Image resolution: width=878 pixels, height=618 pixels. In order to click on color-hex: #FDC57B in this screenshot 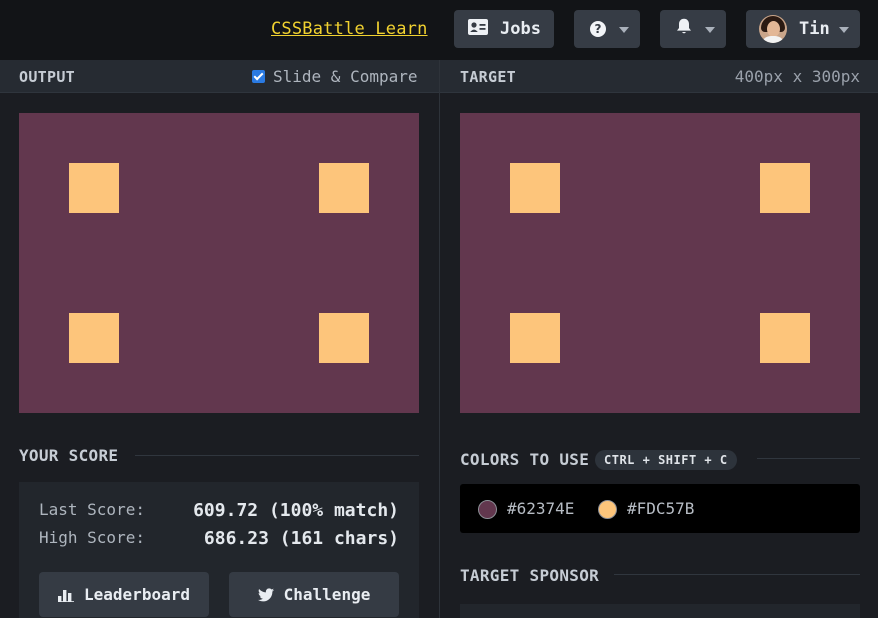, I will do `click(660, 508)`.